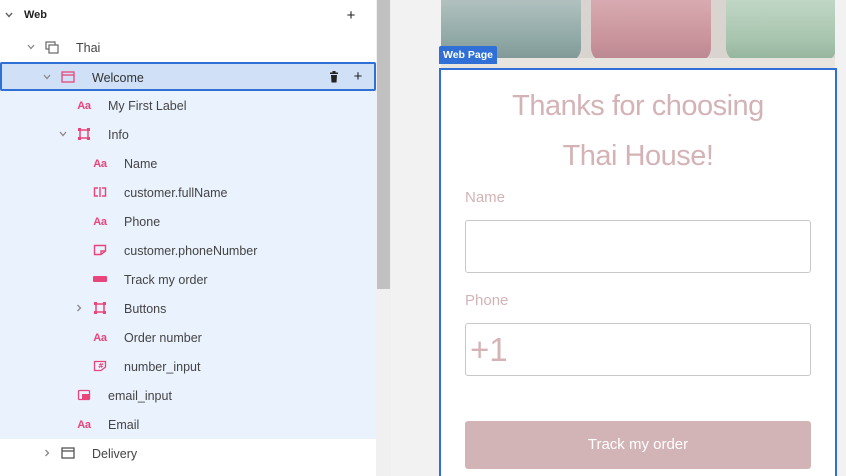 This screenshot has height=476, width=846. I want to click on tree-item-label: Welcome, so click(118, 78).